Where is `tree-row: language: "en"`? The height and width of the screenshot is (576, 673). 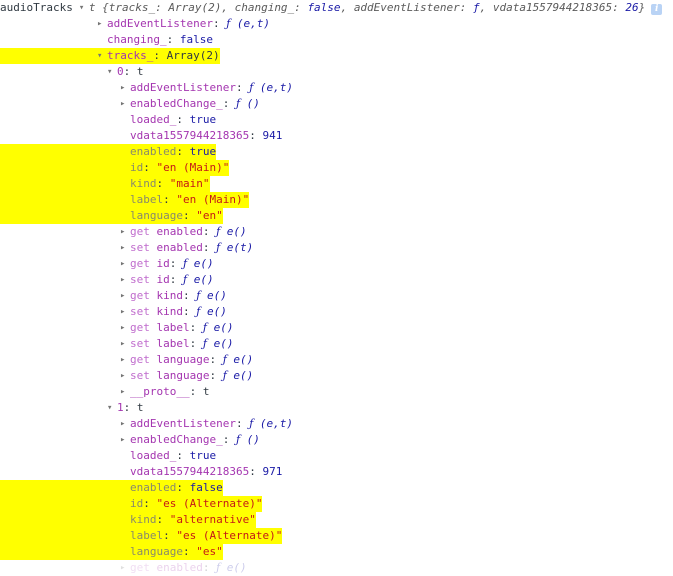
tree-row: language: "en" is located at coordinates (146, 216).